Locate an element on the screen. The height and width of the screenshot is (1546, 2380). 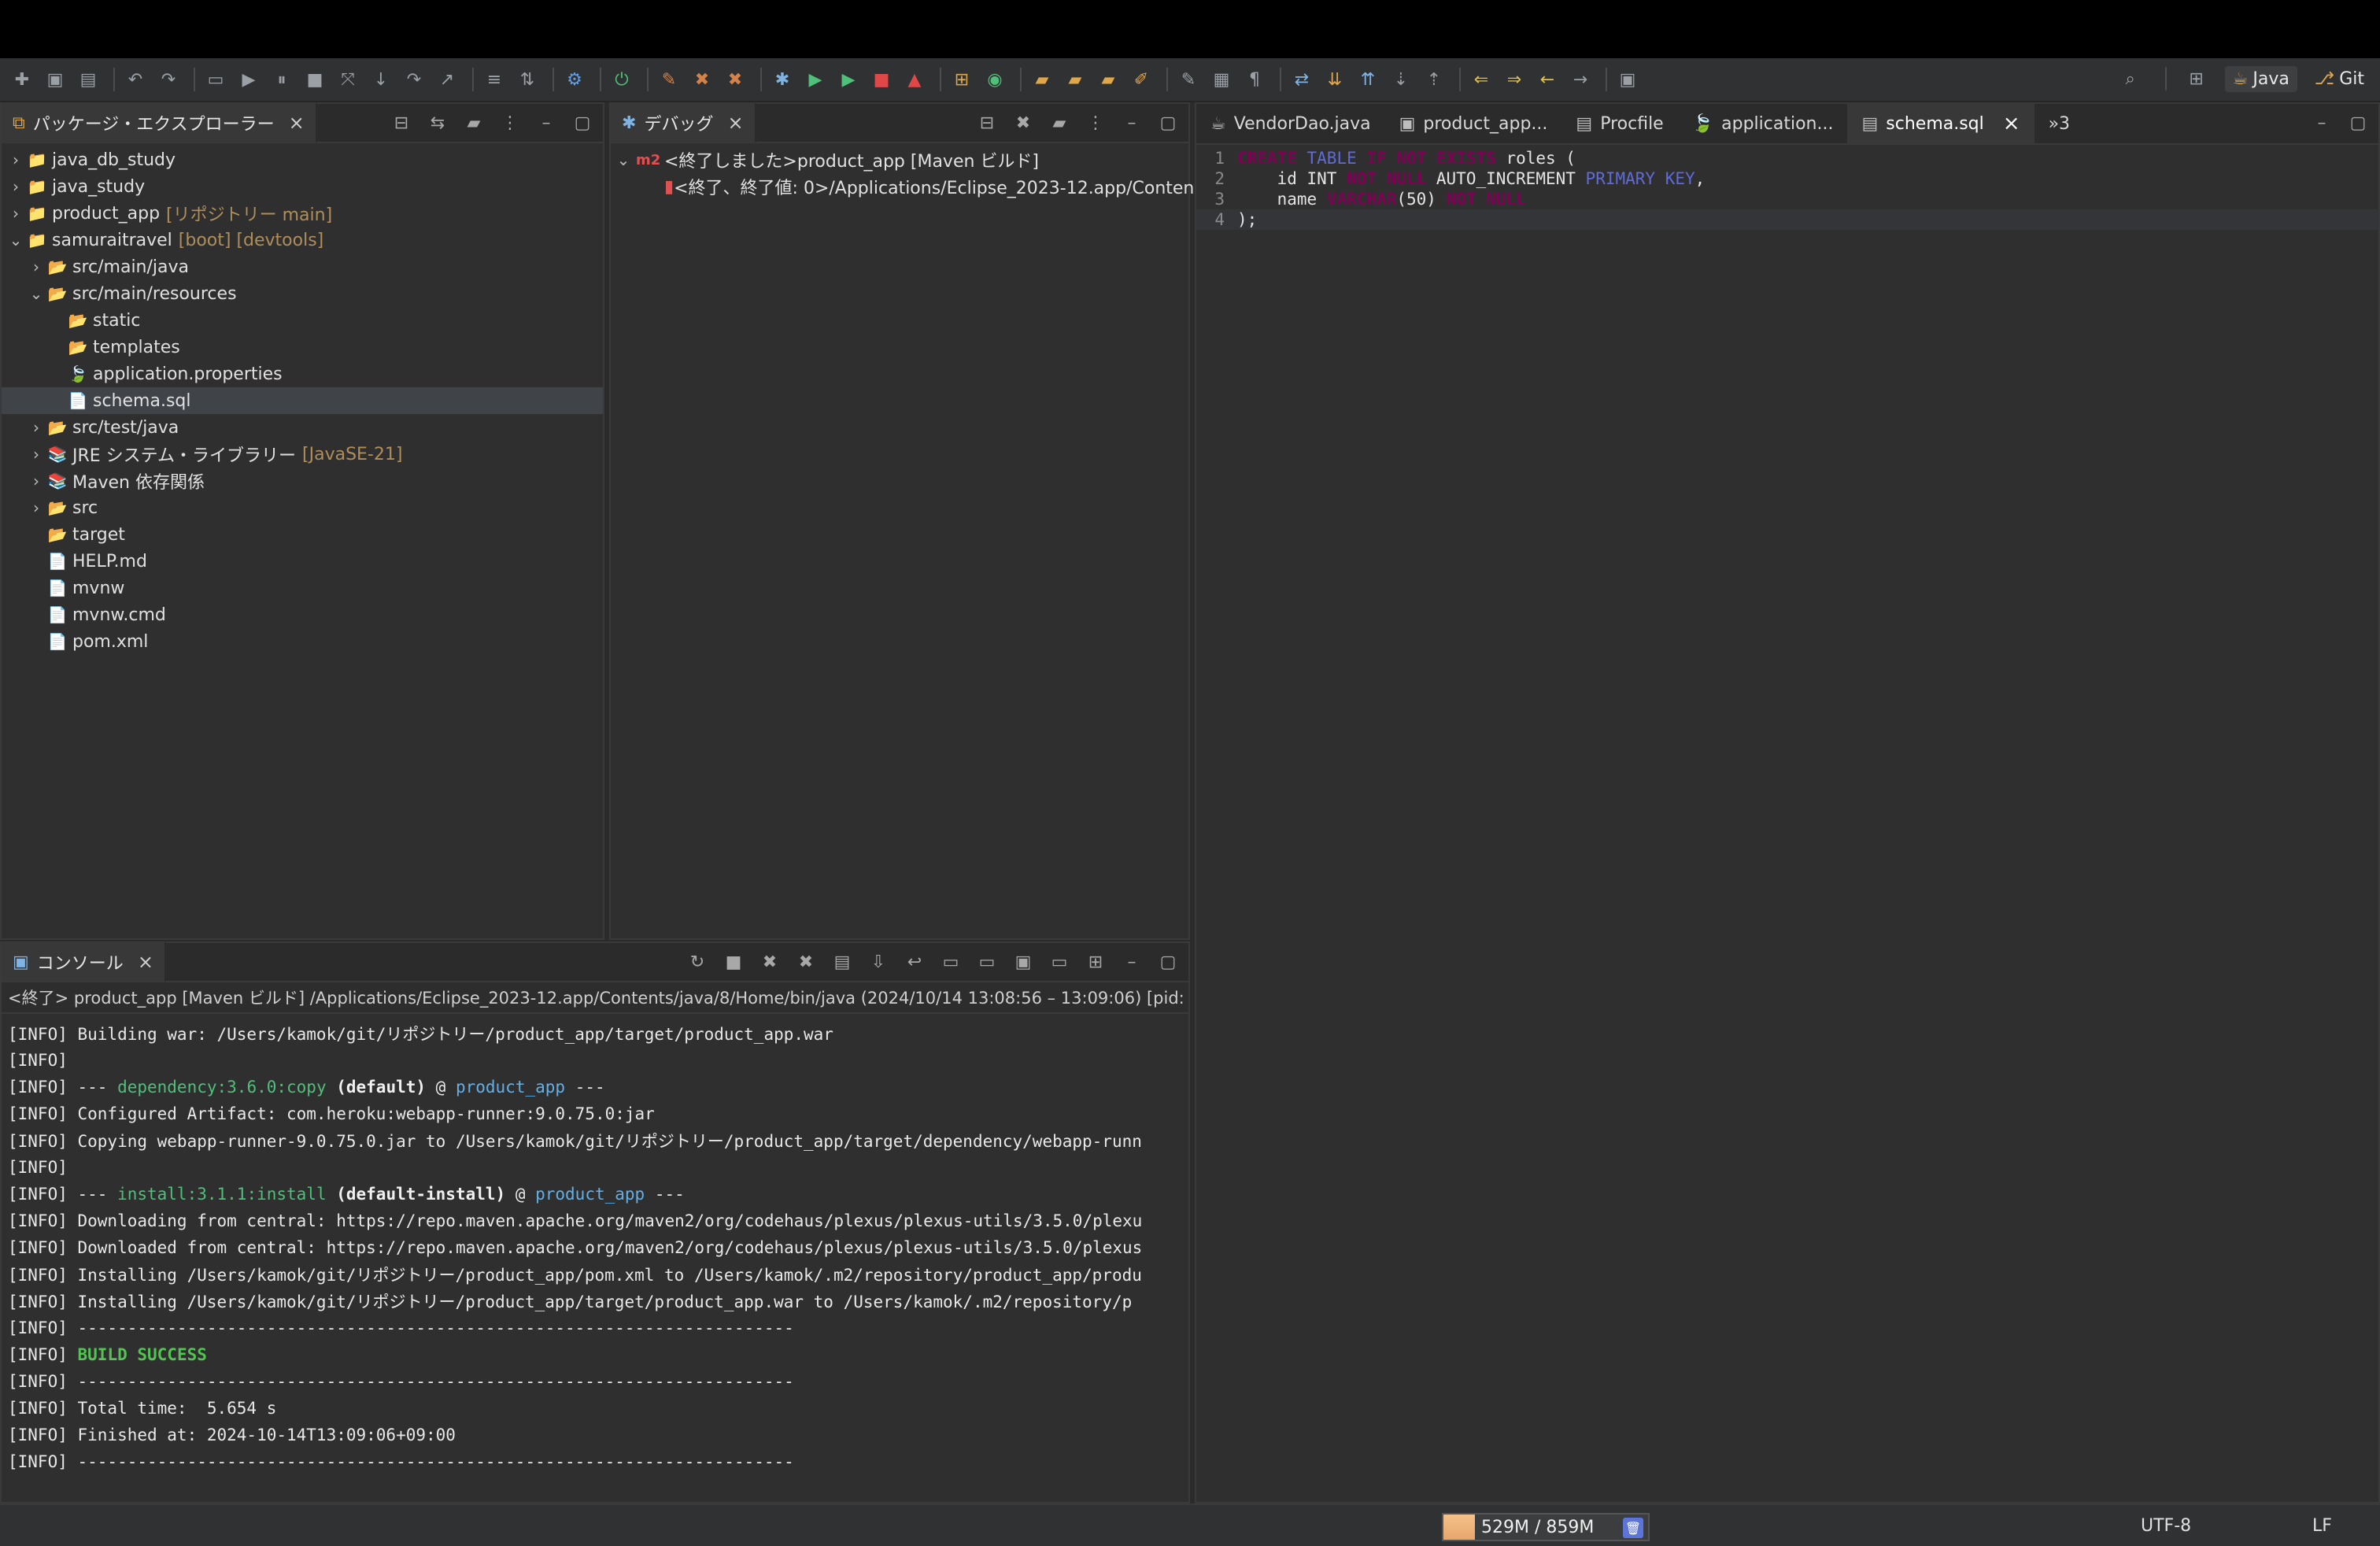
debug-run-icon: ✱ is located at coordinates (782, 80).